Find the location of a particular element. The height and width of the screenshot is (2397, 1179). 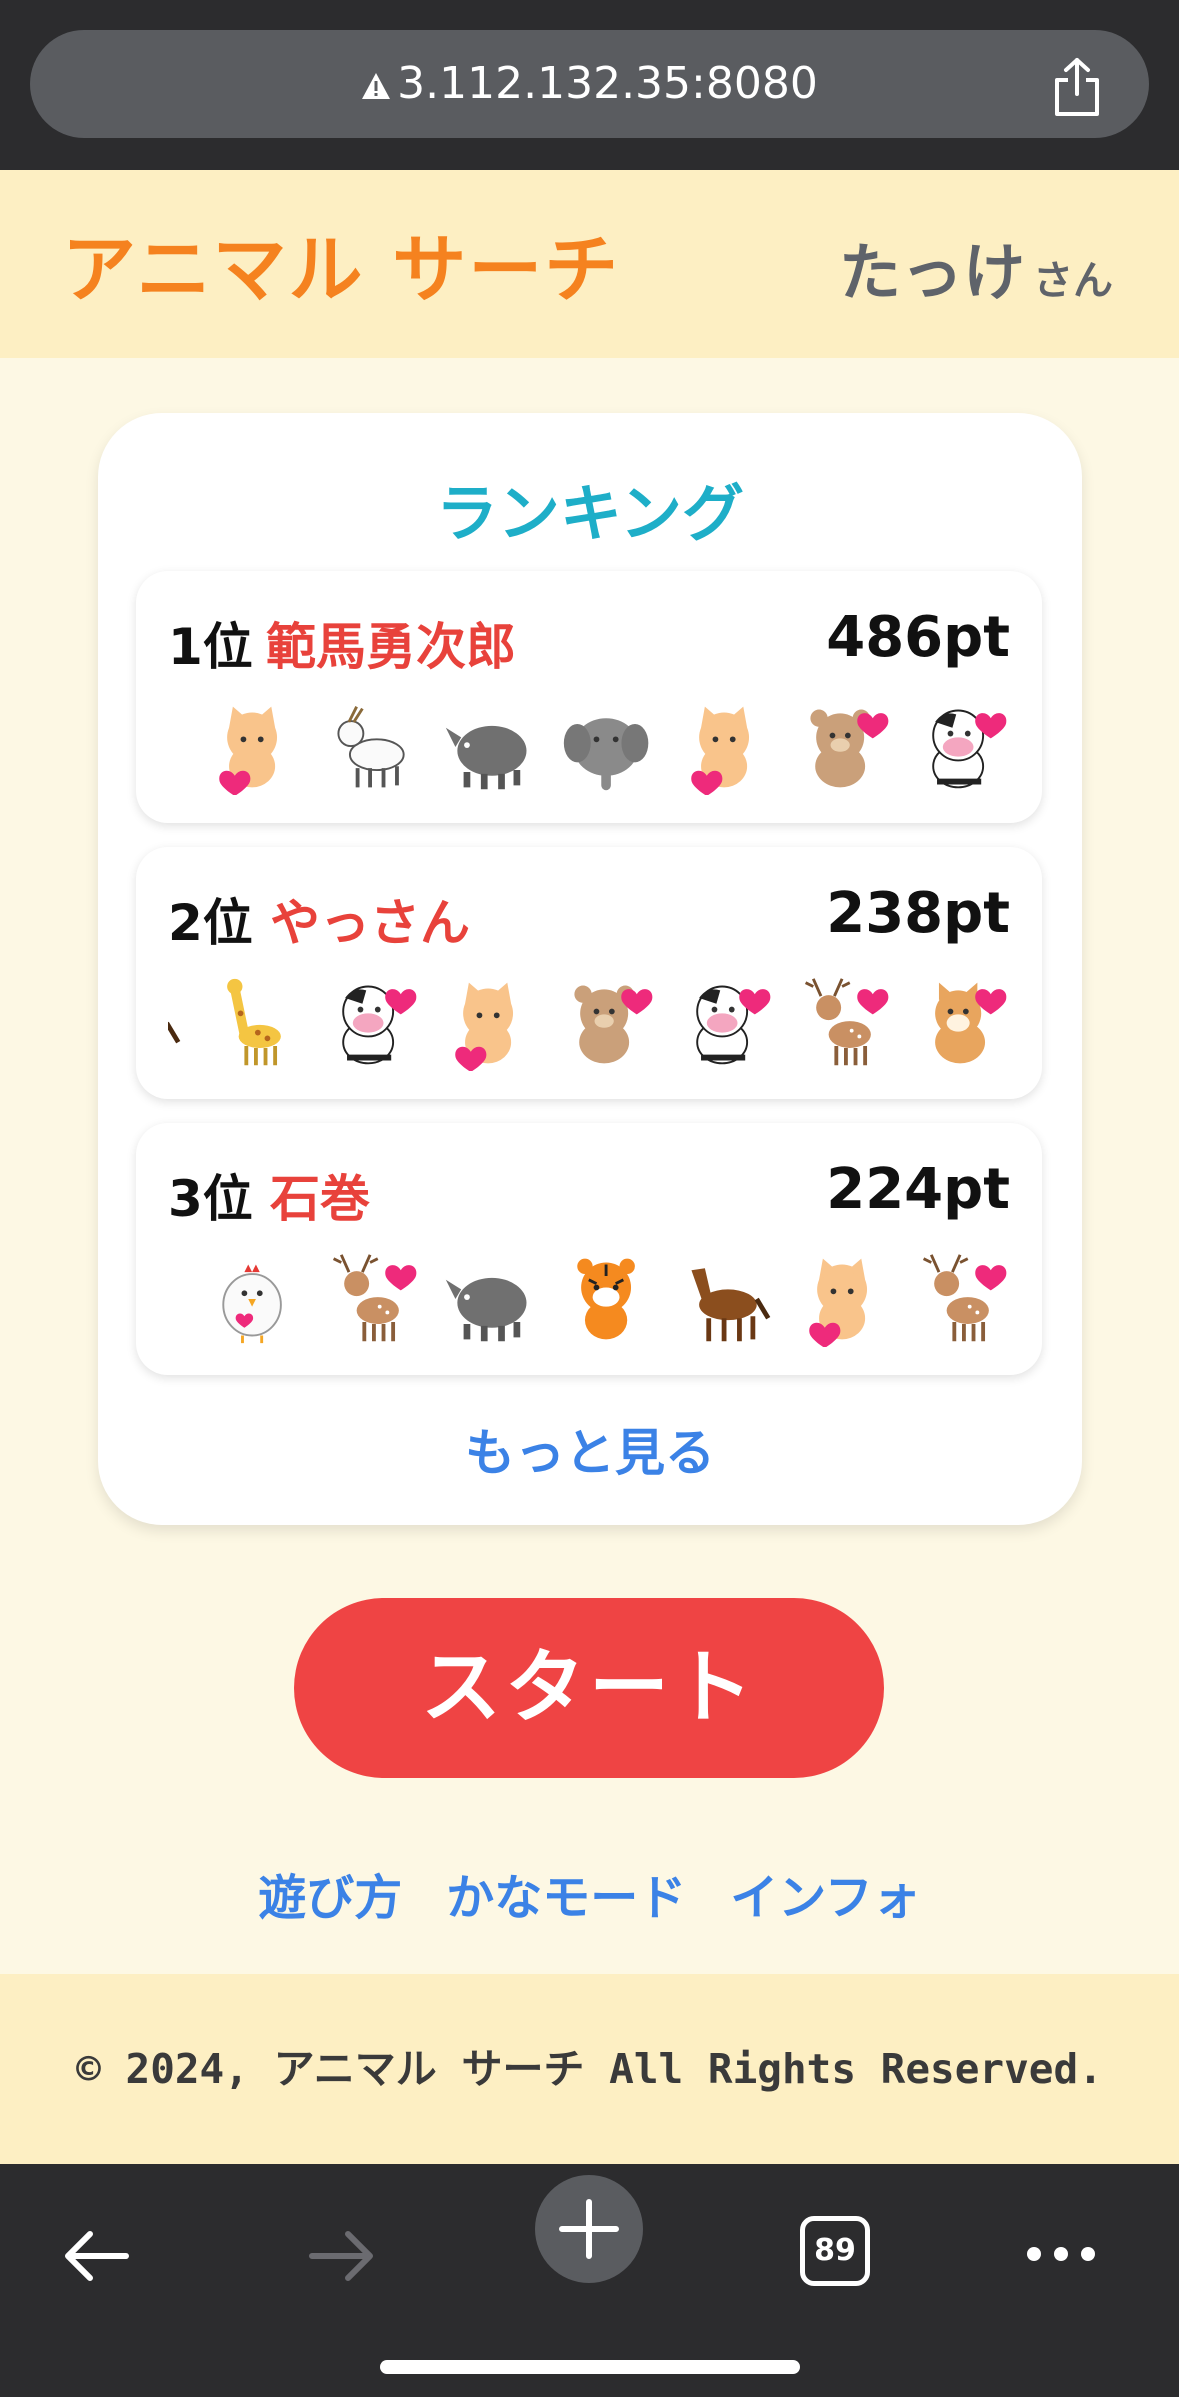

start-button: スタート is located at coordinates (589, 1688).